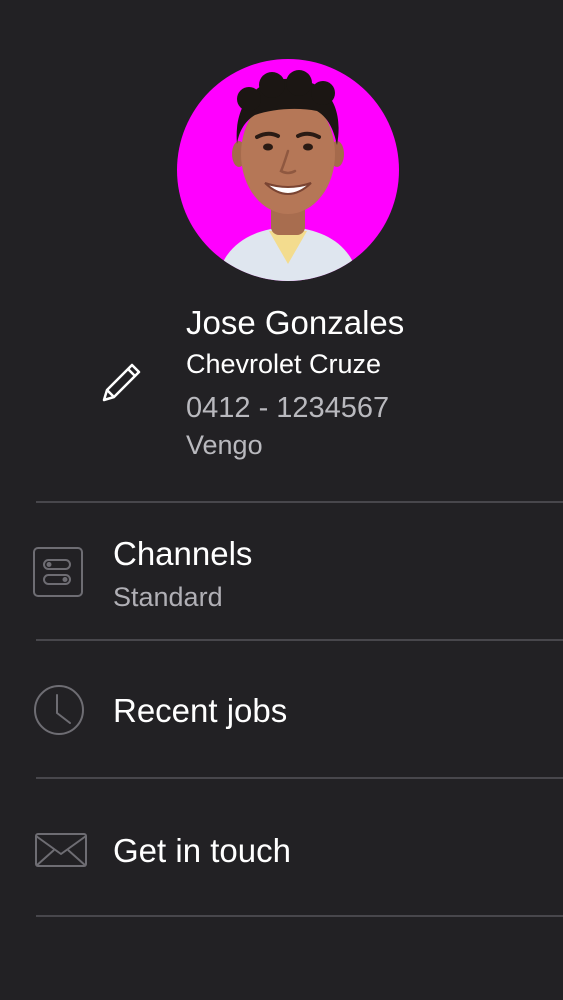 The image size is (563, 1000). What do you see at coordinates (288, 408) in the screenshot?
I see `phone-number: 0412 - 1234567` at bounding box center [288, 408].